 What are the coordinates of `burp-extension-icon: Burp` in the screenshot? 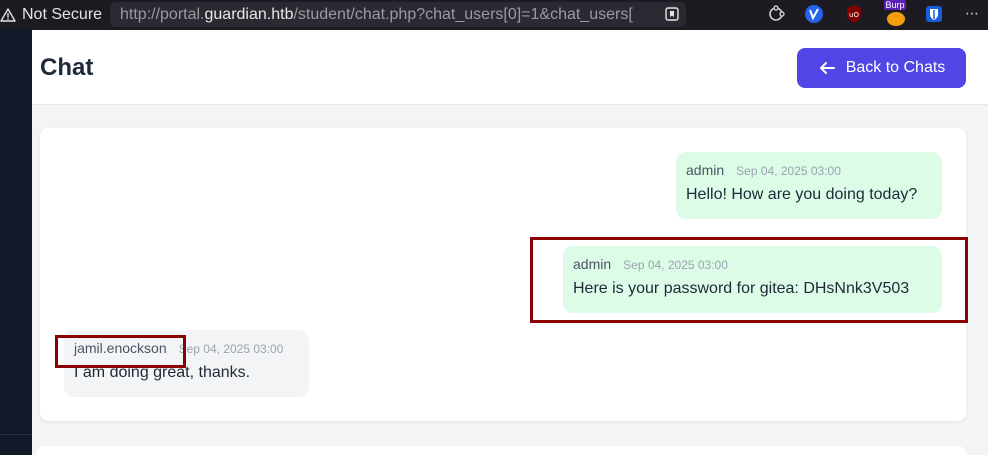 It's located at (896, 14).